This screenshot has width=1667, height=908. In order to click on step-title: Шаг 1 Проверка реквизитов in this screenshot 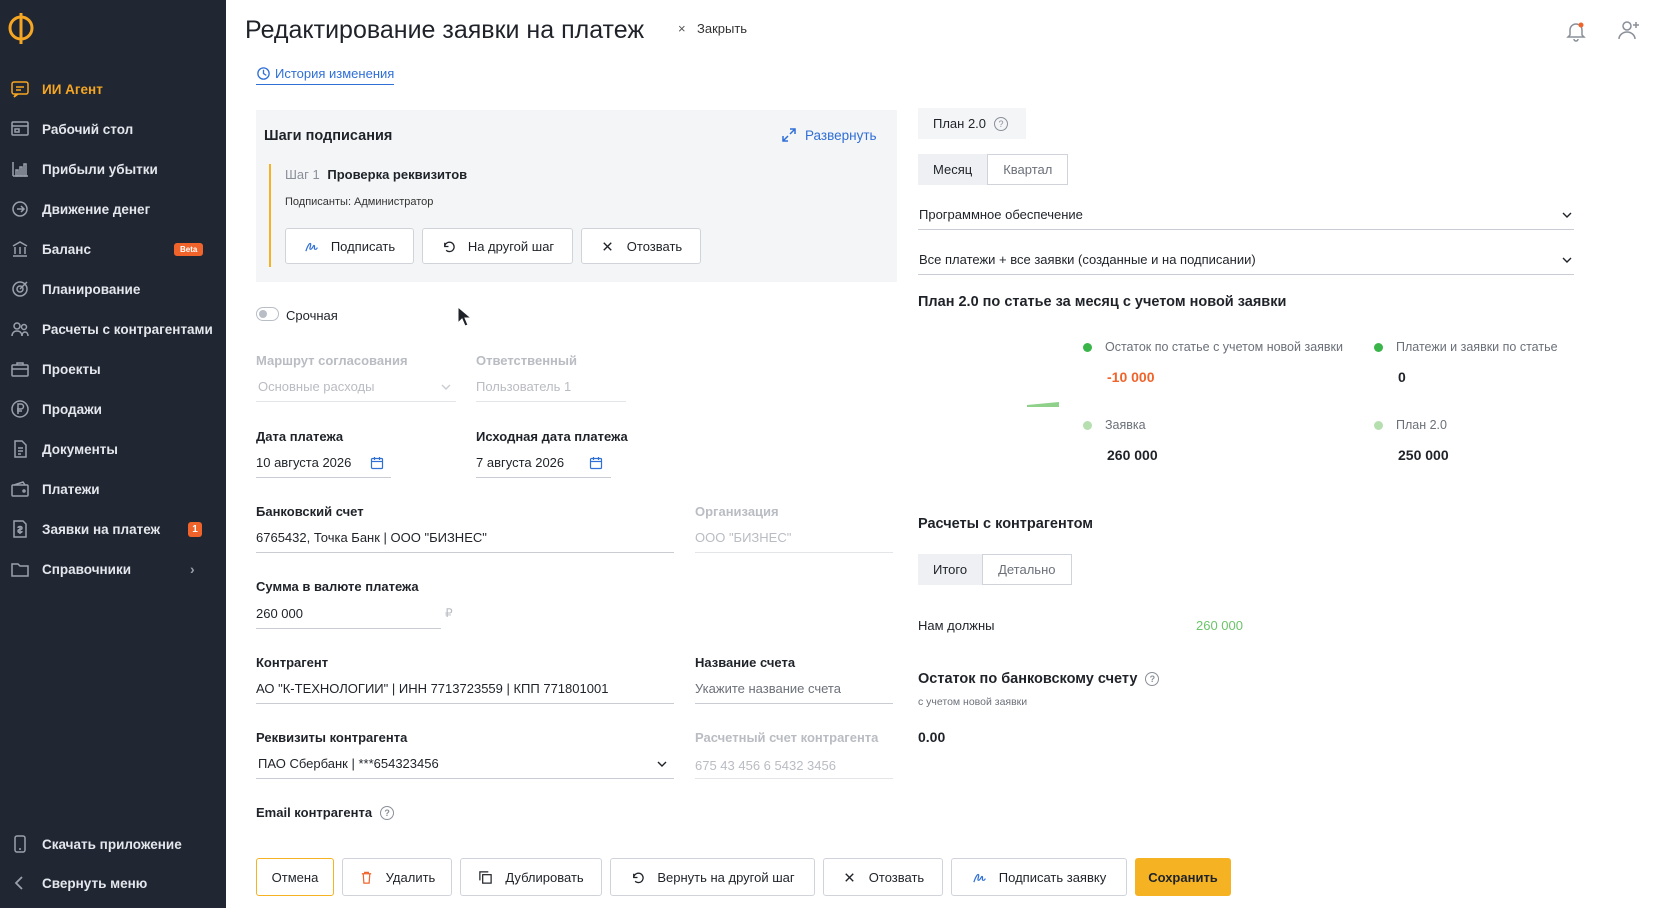, I will do `click(376, 174)`.